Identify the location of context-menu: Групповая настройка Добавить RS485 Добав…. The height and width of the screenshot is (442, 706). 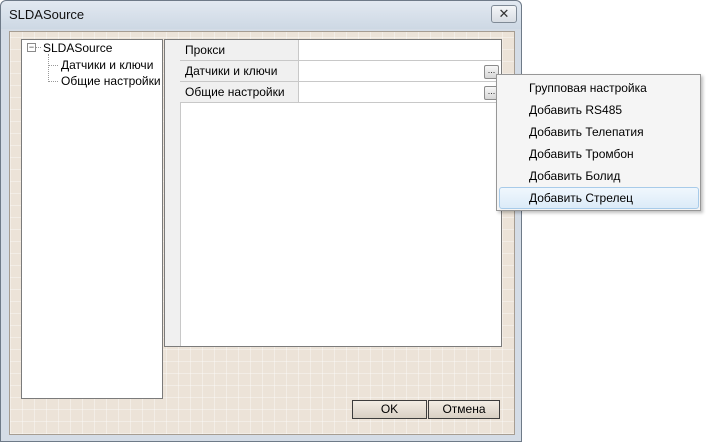
(598, 142).